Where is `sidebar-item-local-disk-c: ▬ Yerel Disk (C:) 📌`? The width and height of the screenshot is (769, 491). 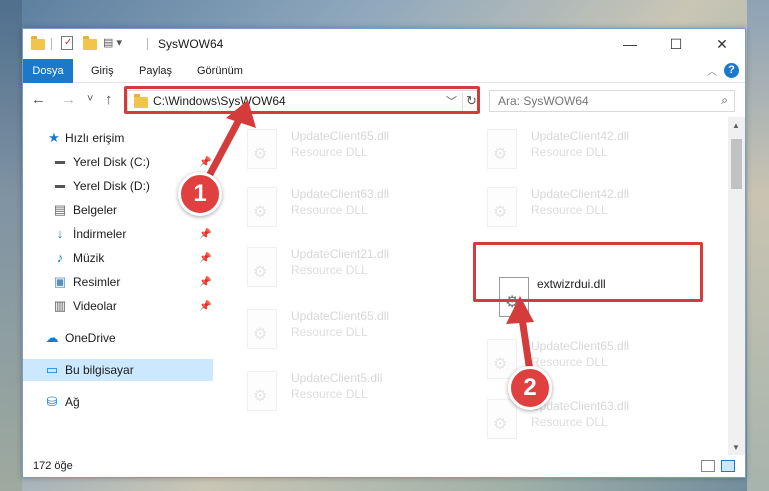 sidebar-item-local-disk-c: ▬ Yerel Disk (C:) 📌 is located at coordinates (118, 162).